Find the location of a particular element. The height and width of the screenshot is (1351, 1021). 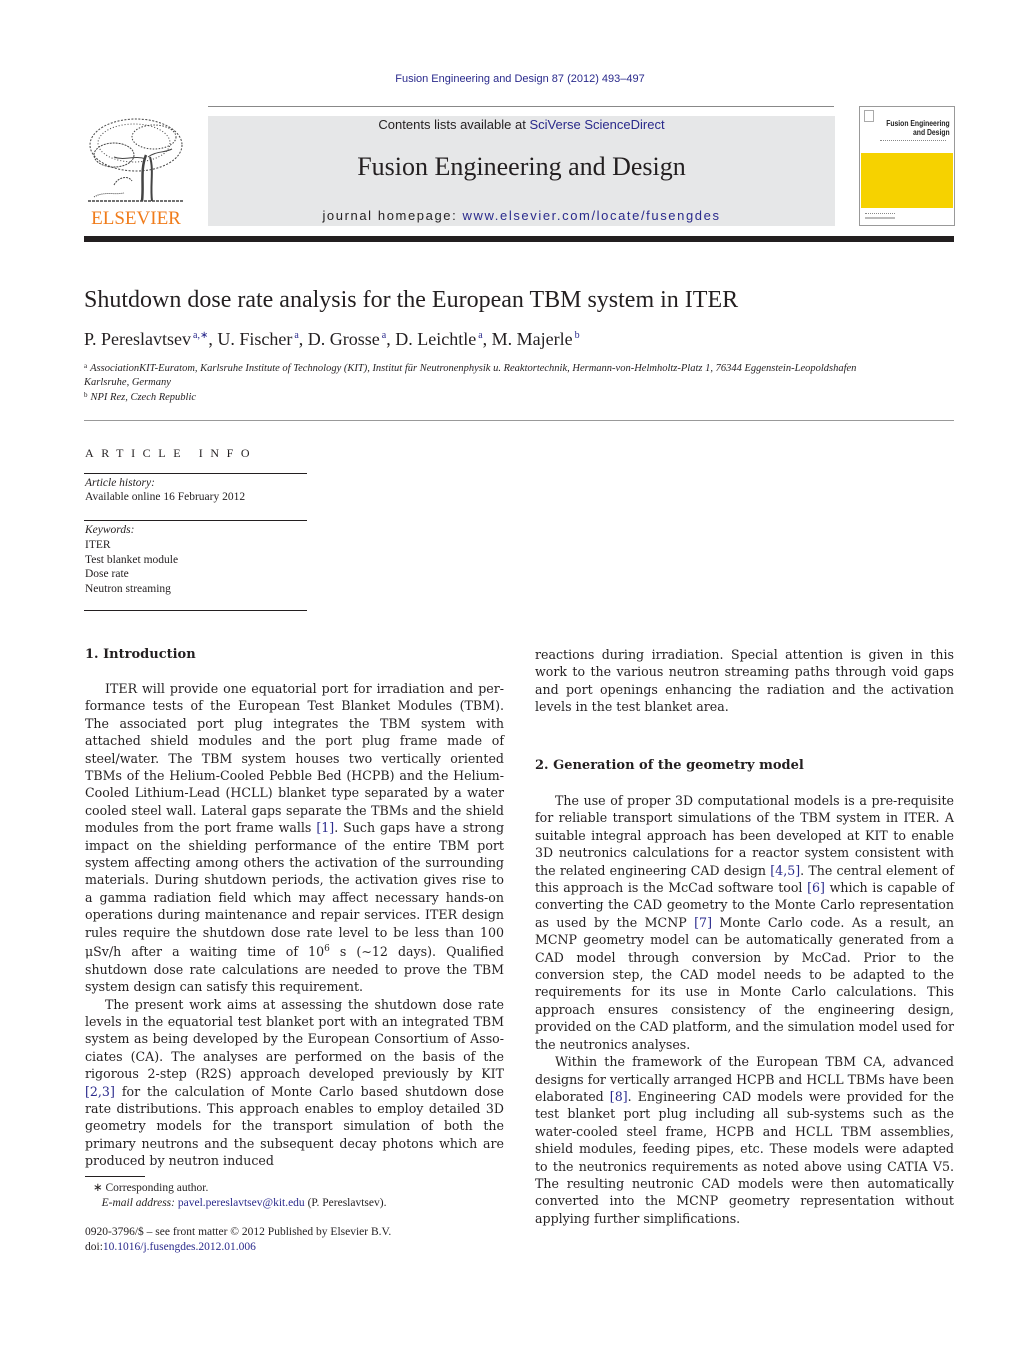

reference-link: [4,5] is located at coordinates (785, 870).